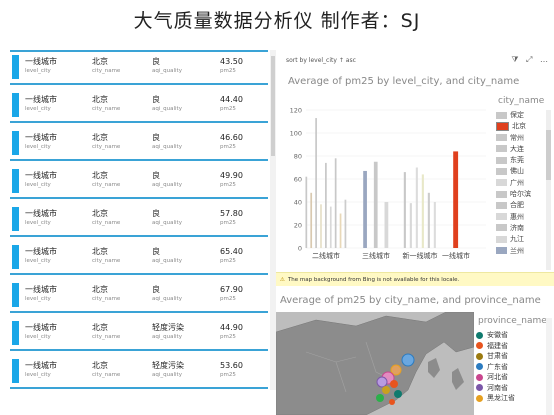 The image size is (554, 415). I want to click on legend-item: 九江, so click(523, 239).